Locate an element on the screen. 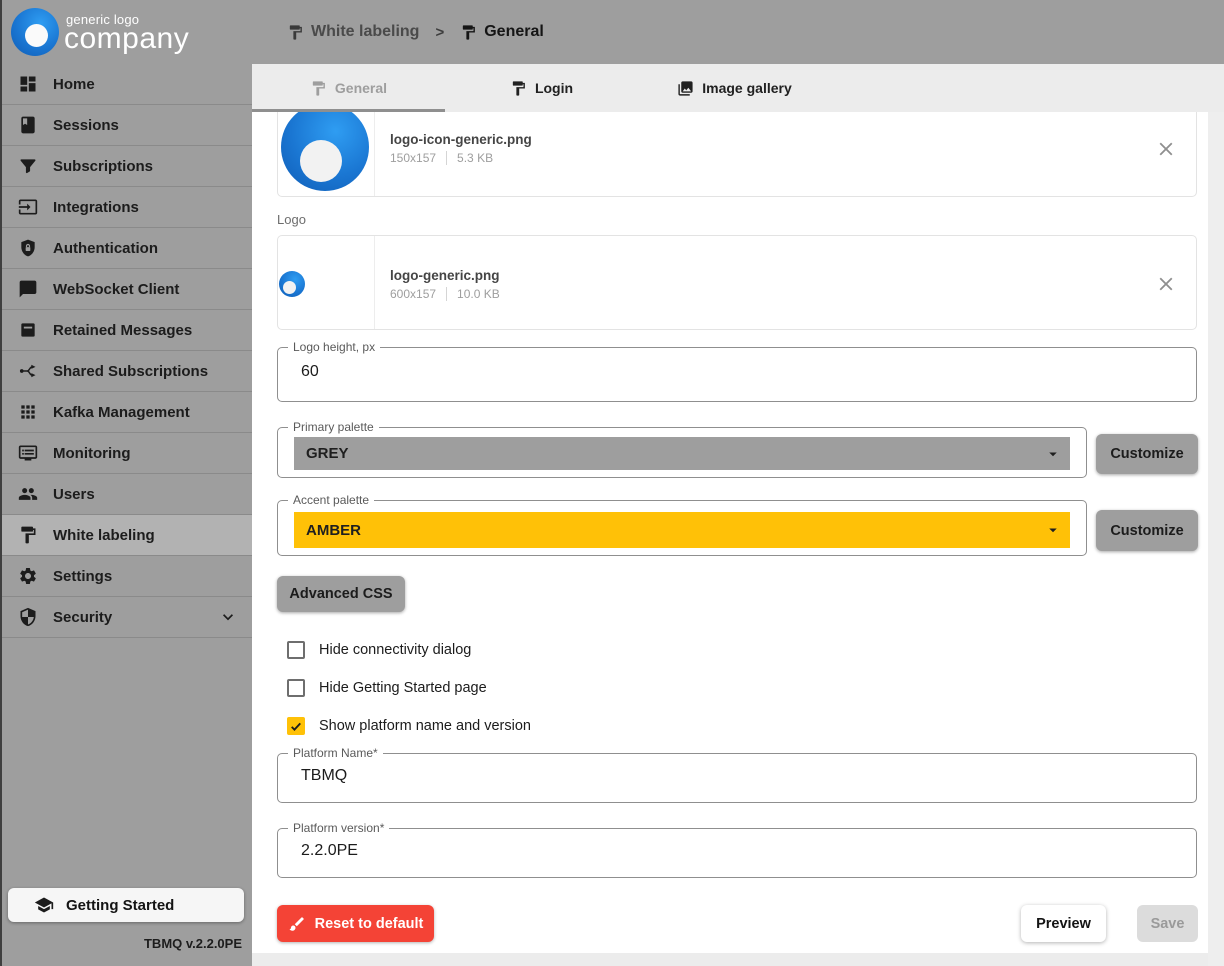 The height and width of the screenshot is (966, 1224). selected-palette: AMBER is located at coordinates (333, 530).